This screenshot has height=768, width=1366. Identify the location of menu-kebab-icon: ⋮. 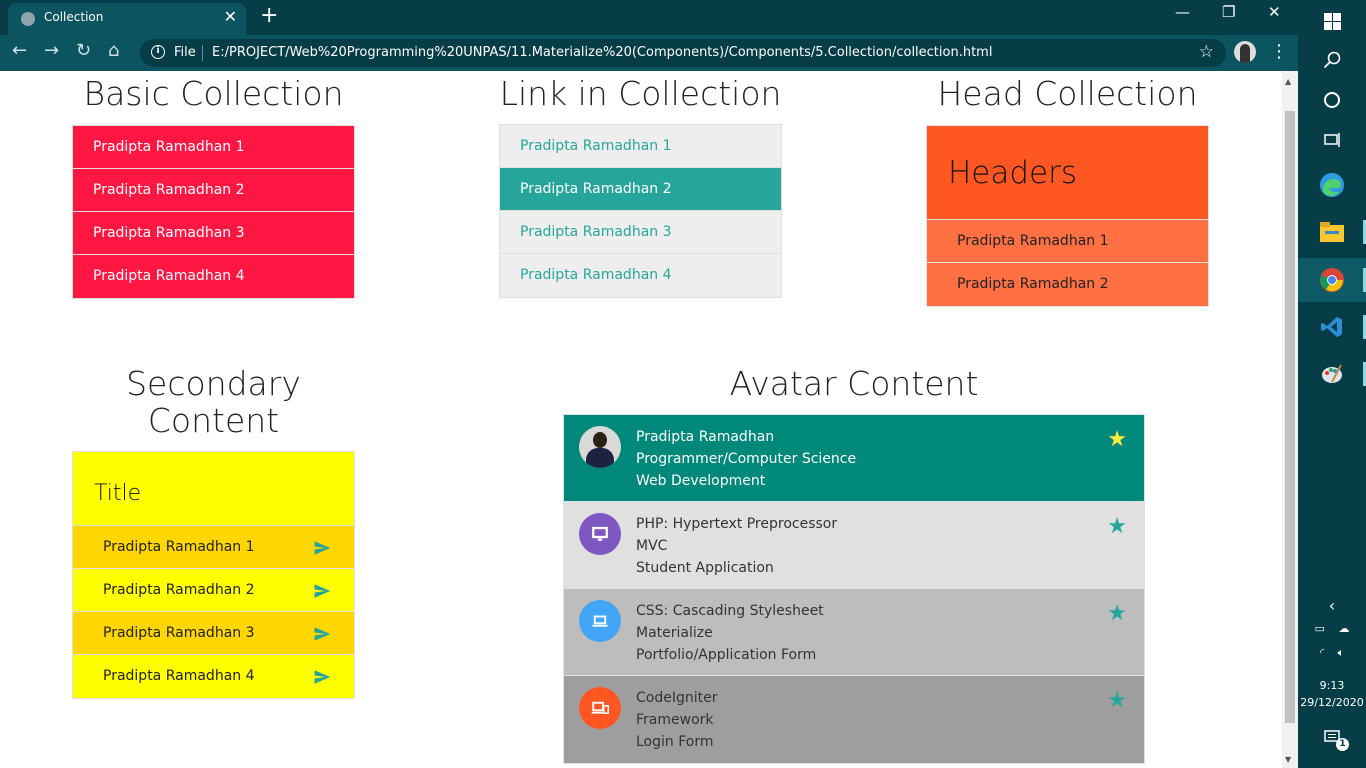
(1279, 51).